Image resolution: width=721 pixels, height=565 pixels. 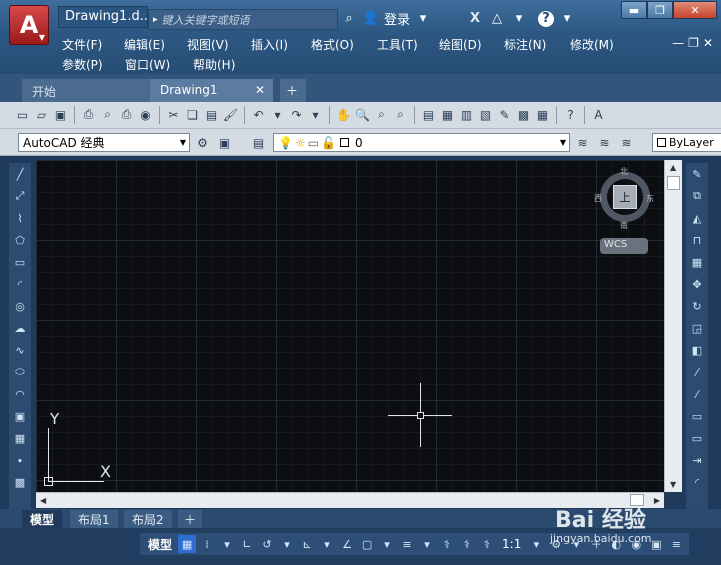 What do you see at coordinates (20, 416) in the screenshot?
I see `insert-block-icon: ▣` at bounding box center [20, 416].